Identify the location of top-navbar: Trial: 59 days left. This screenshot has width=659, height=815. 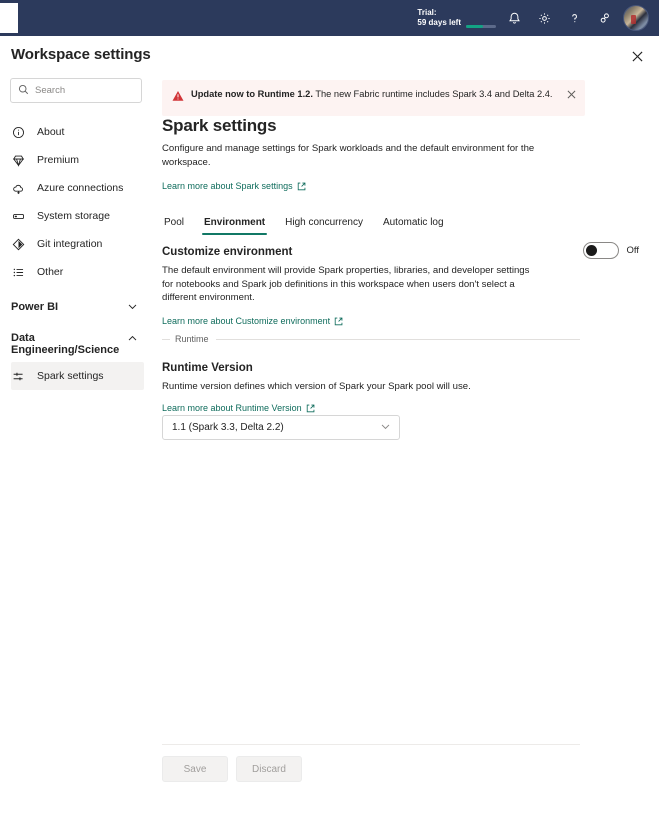
(329, 18).